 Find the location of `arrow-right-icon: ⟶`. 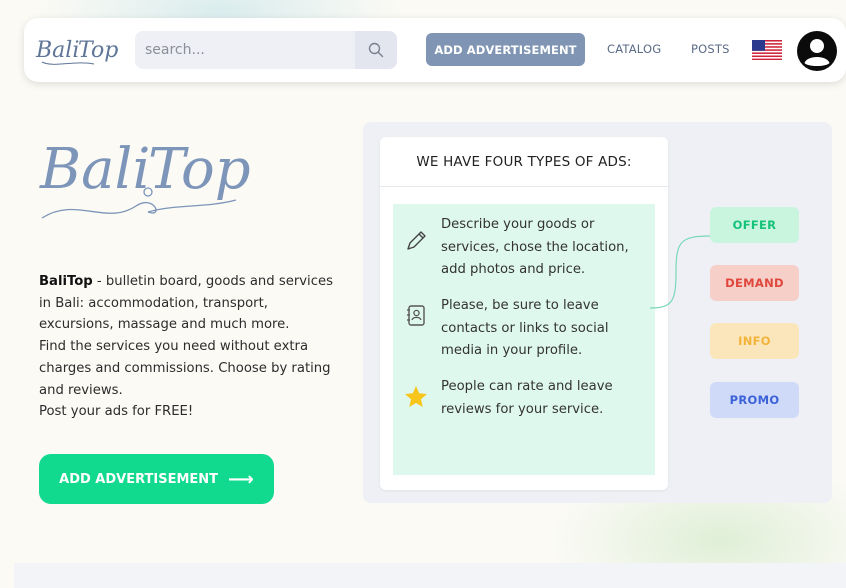

arrow-right-icon: ⟶ is located at coordinates (241, 479).